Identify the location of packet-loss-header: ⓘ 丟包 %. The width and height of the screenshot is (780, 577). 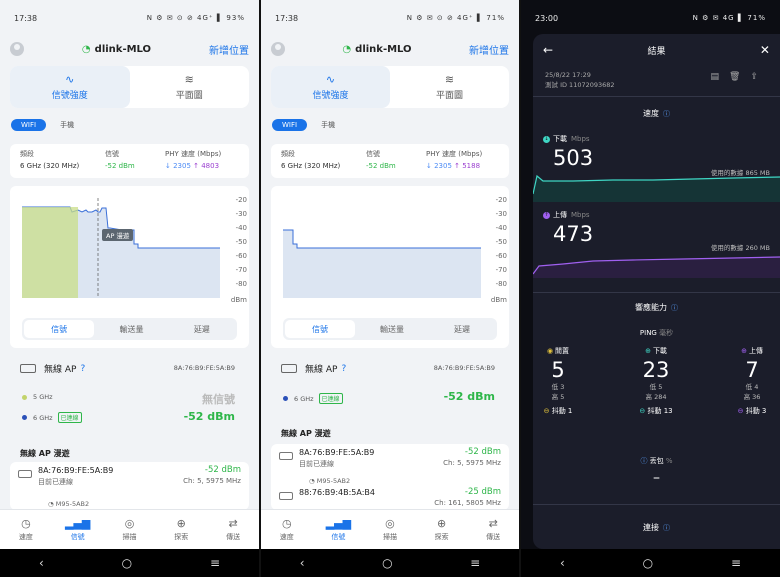
(656, 461).